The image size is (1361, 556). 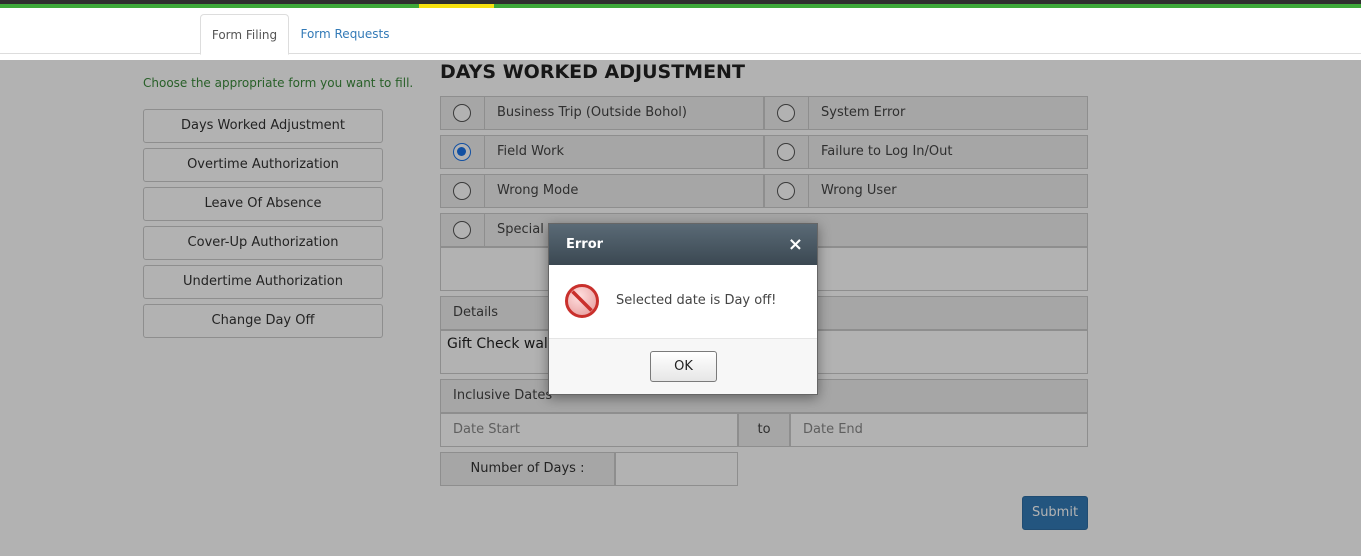 I want to click on close-icon: ×, so click(x=795, y=244).